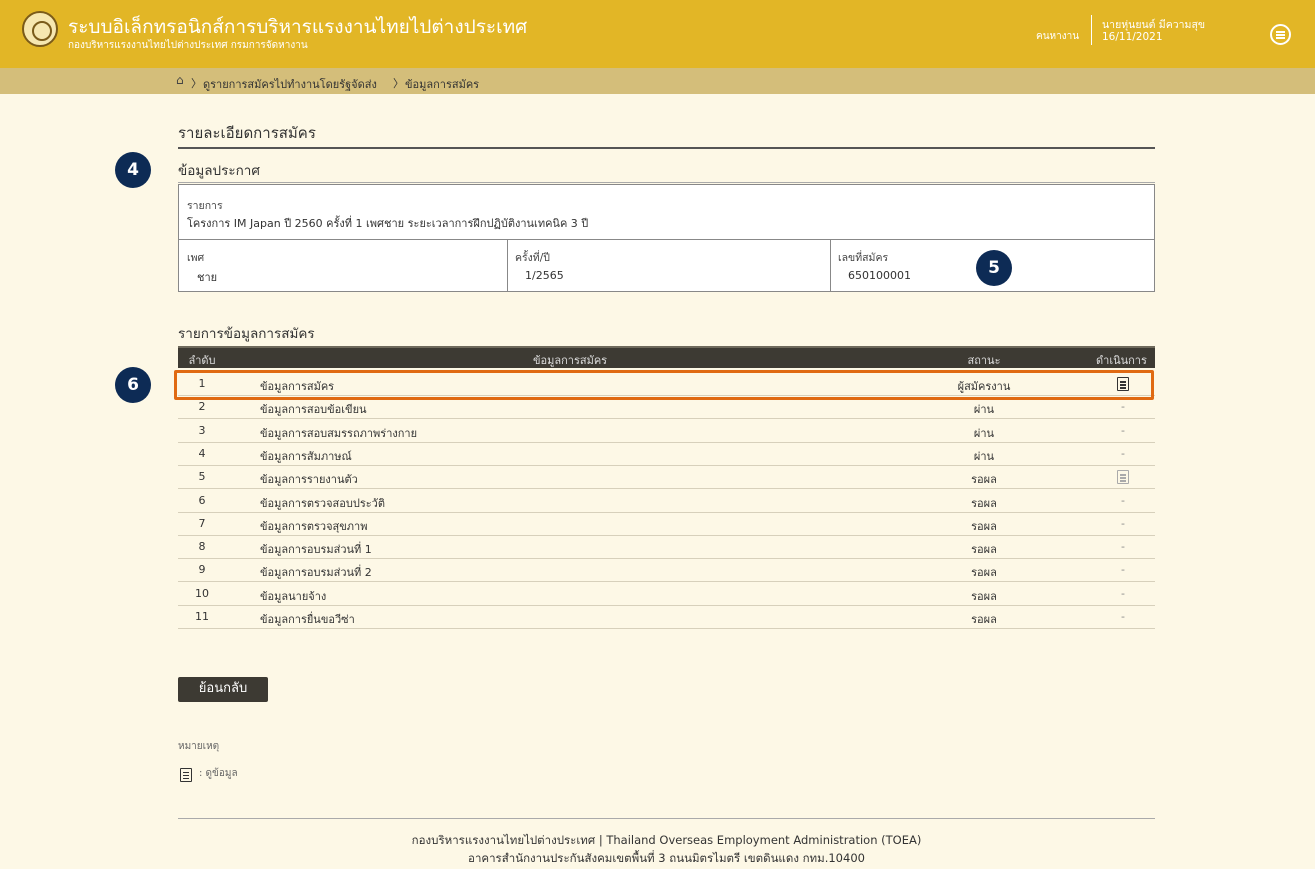 The height and width of the screenshot is (869, 1315). What do you see at coordinates (186, 773) in the screenshot?
I see `document-icon` at bounding box center [186, 773].